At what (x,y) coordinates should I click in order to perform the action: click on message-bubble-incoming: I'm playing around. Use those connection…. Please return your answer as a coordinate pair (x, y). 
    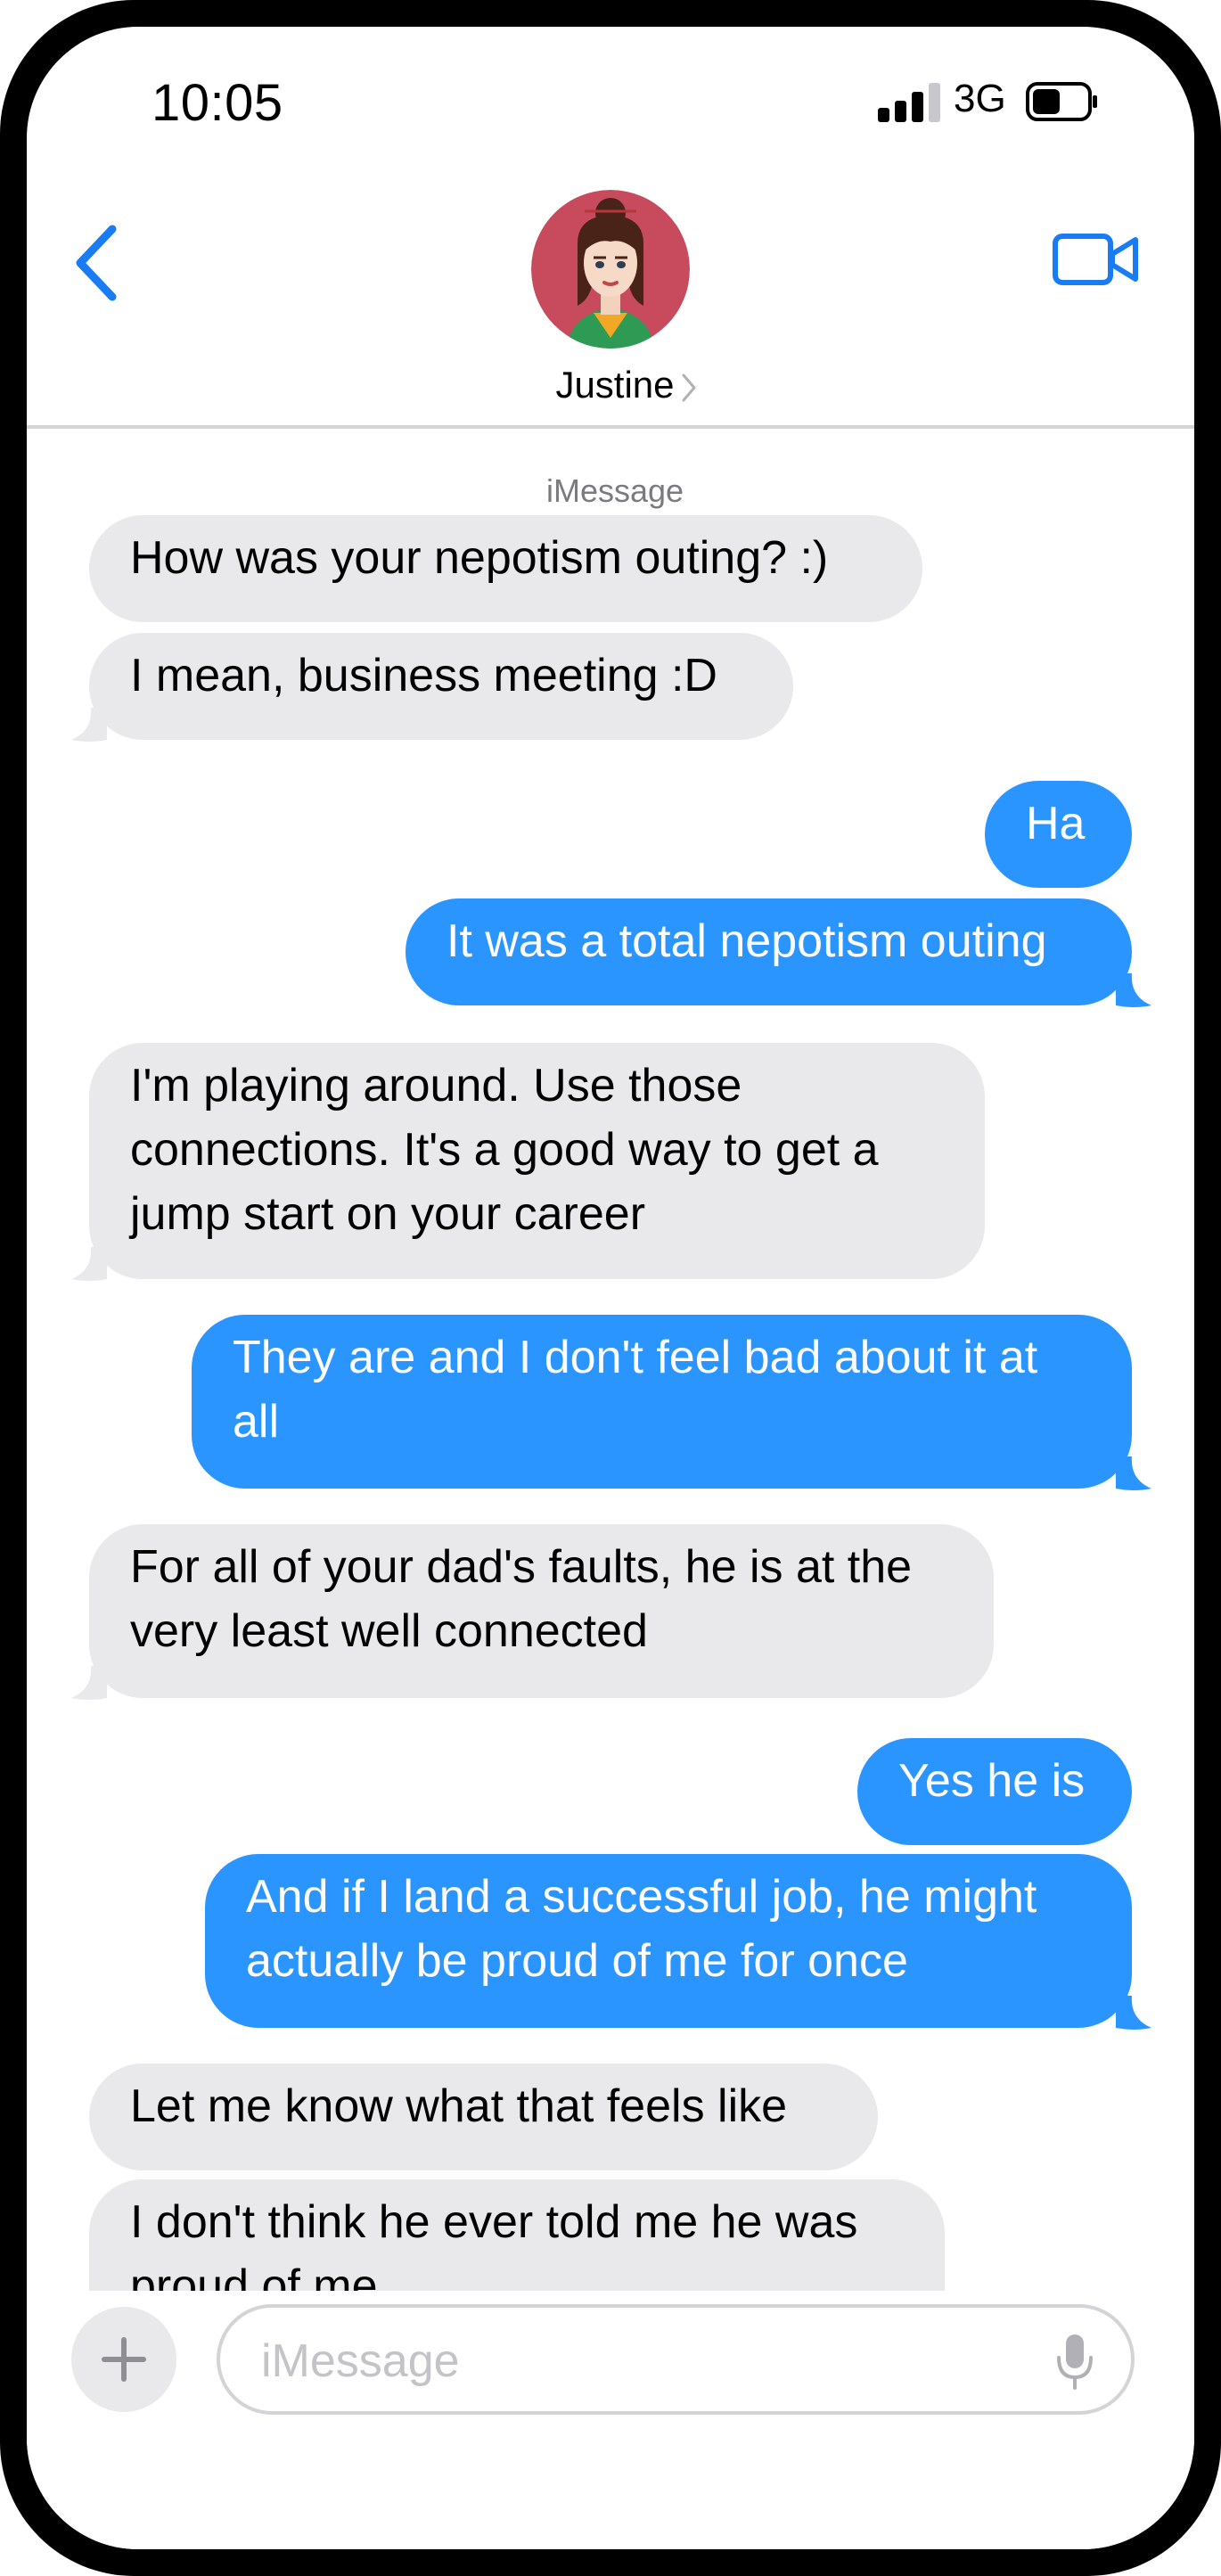
    Looking at the image, I should click on (537, 1161).